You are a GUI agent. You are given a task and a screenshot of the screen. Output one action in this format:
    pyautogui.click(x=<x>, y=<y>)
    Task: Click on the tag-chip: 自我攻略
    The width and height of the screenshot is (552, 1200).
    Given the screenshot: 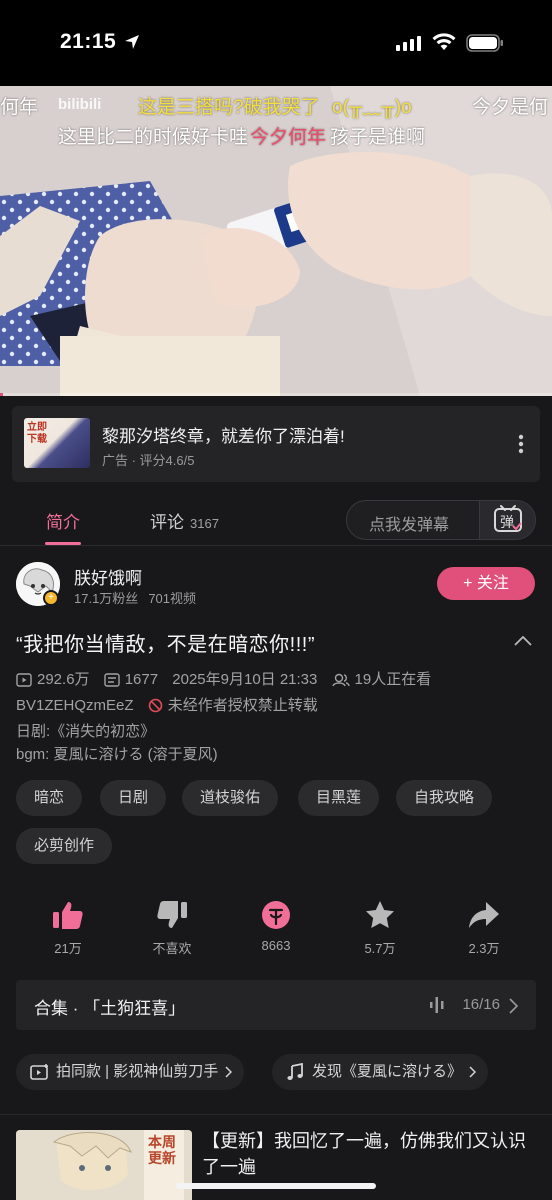 What is the action you would take?
    pyautogui.click(x=444, y=798)
    